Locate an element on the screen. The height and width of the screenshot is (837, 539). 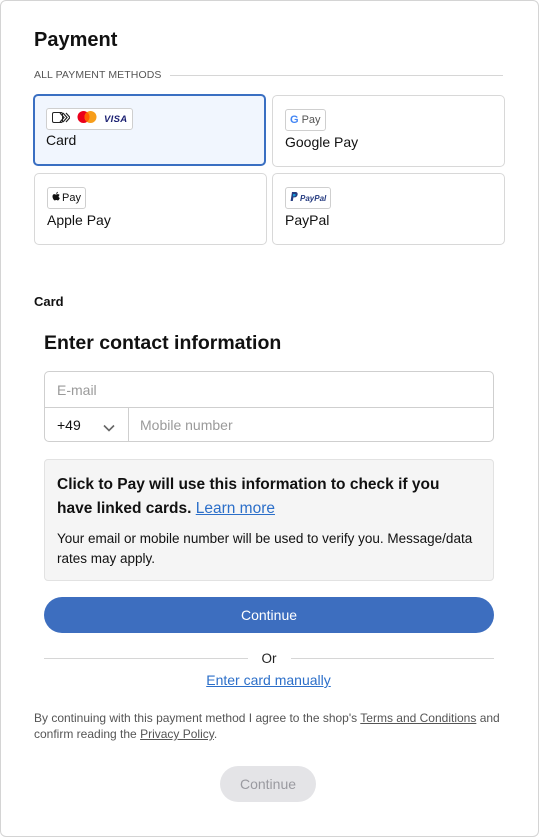
page-title: Payment is located at coordinates (76, 40).